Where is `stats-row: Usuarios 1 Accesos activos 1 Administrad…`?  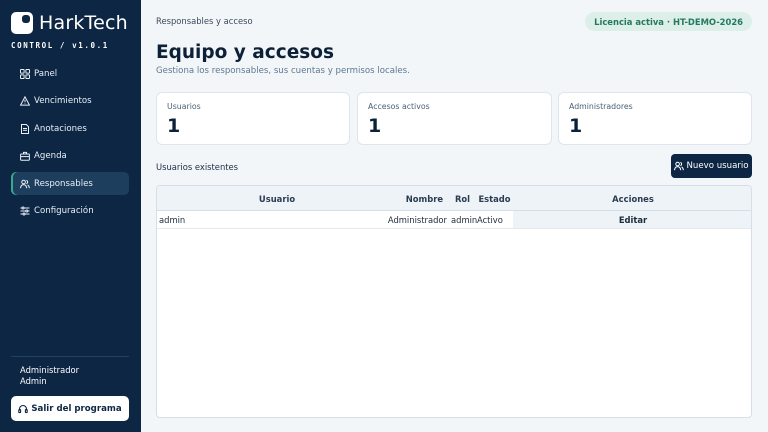 stats-row: Usuarios 1 Accesos activos 1 Administrad… is located at coordinates (454, 118).